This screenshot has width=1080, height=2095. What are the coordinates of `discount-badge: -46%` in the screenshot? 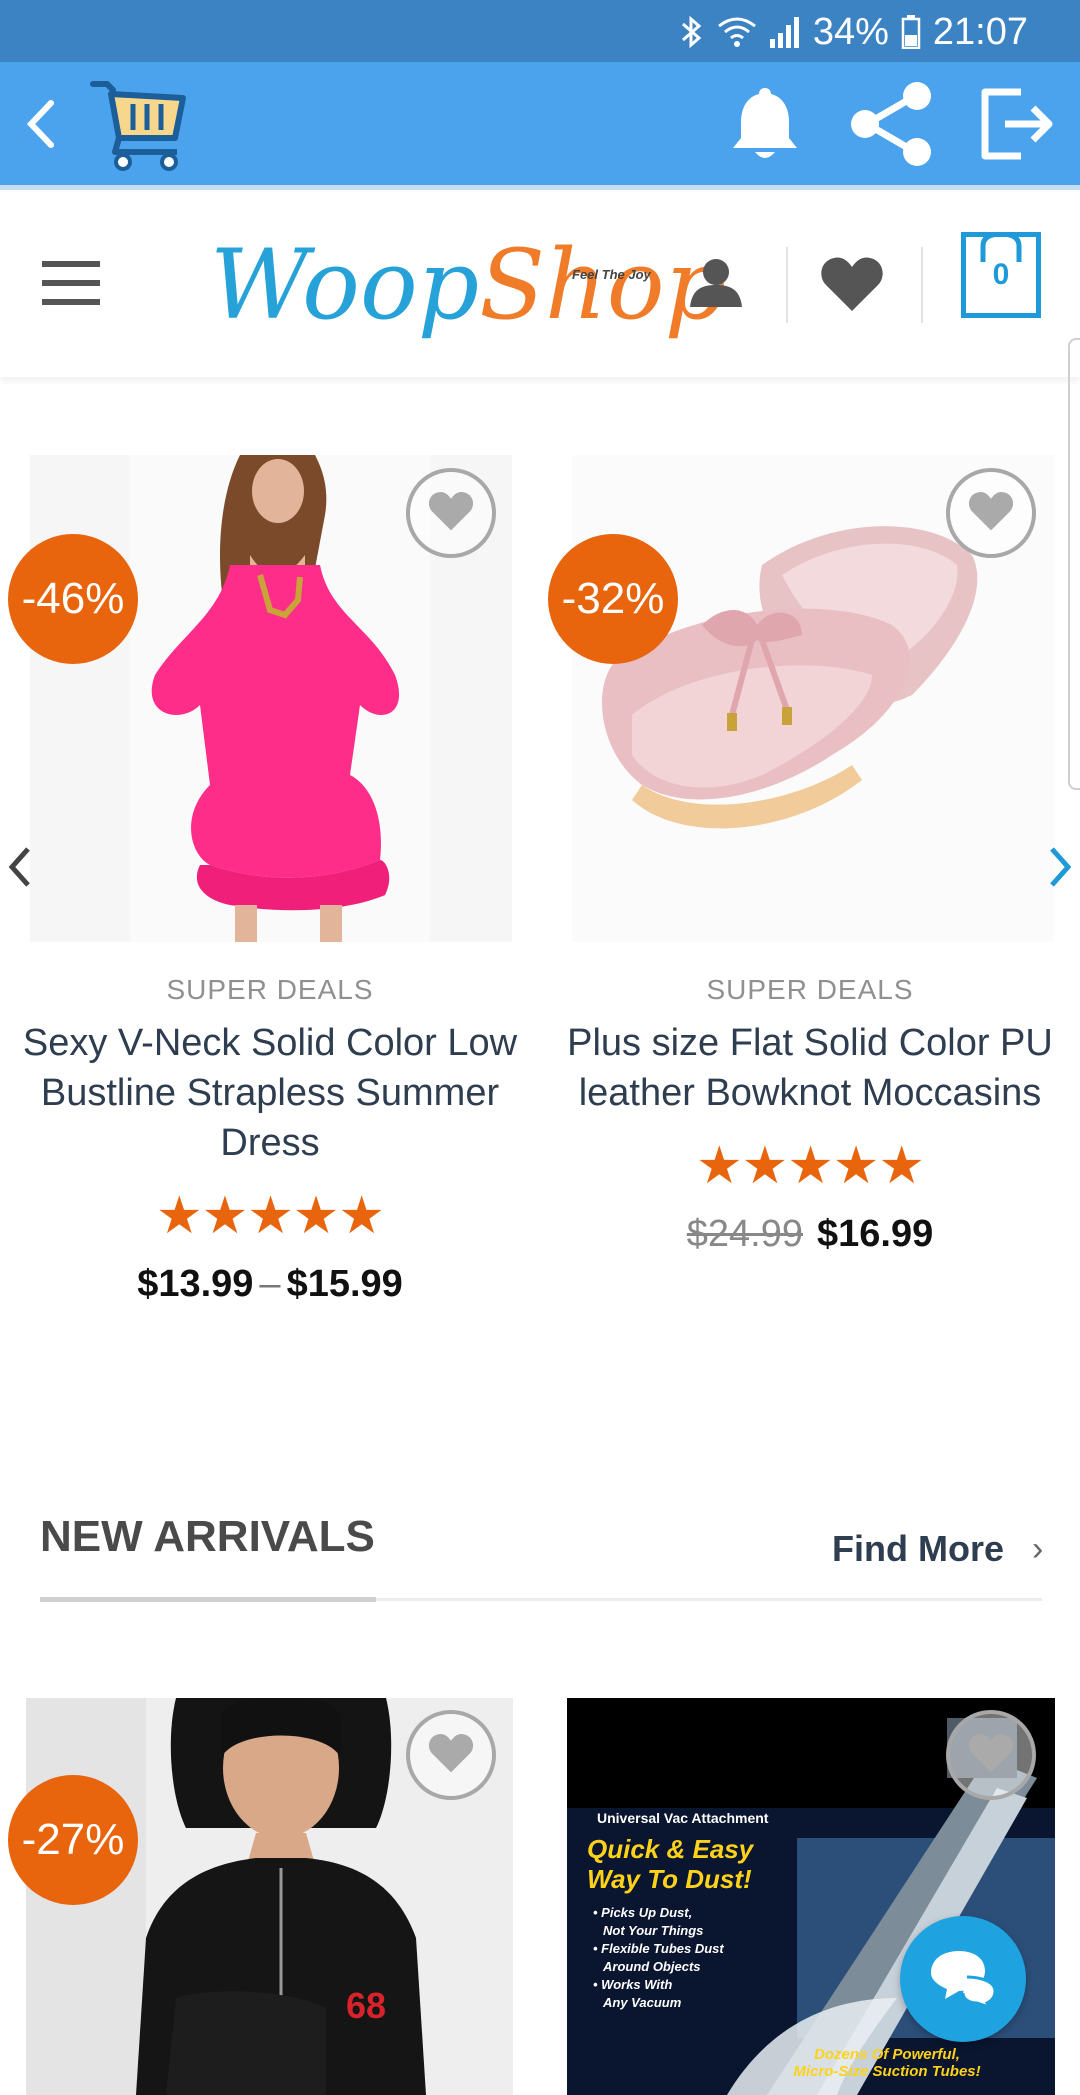 It's located at (73, 599).